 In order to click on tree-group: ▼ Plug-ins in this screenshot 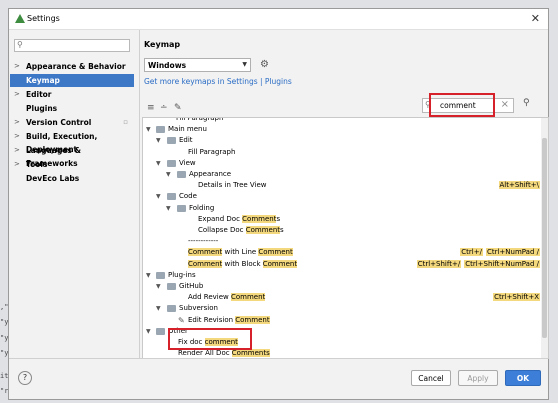, I will do `click(341, 275)`.